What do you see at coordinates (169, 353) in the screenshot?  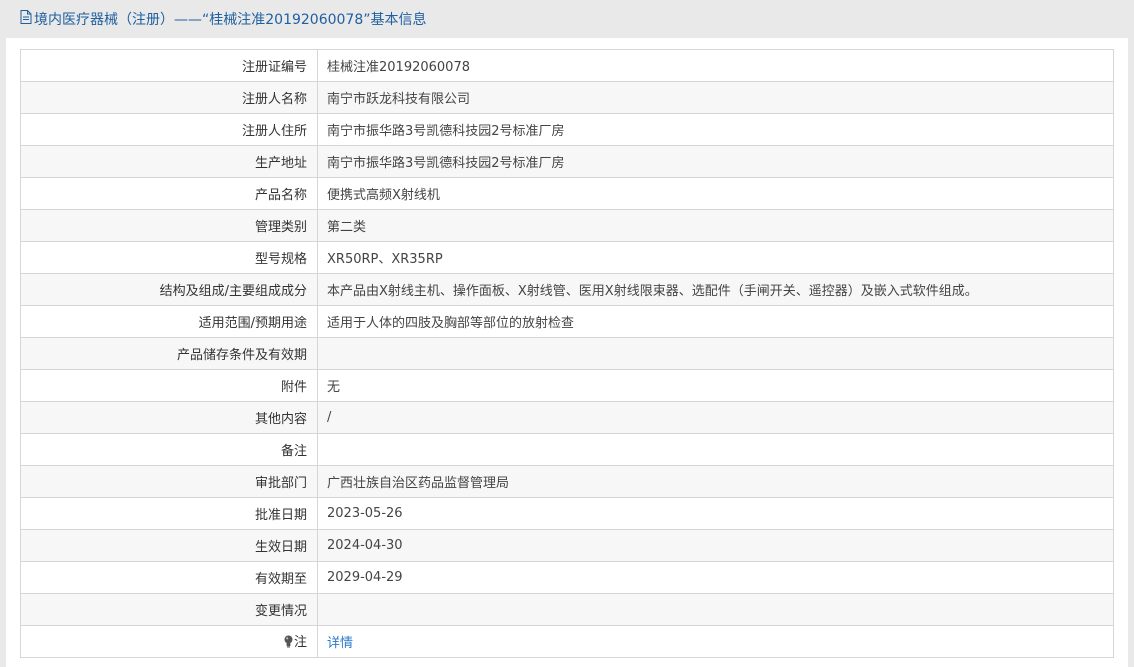 I see `field-label: 产品储存条件及有效期` at bounding box center [169, 353].